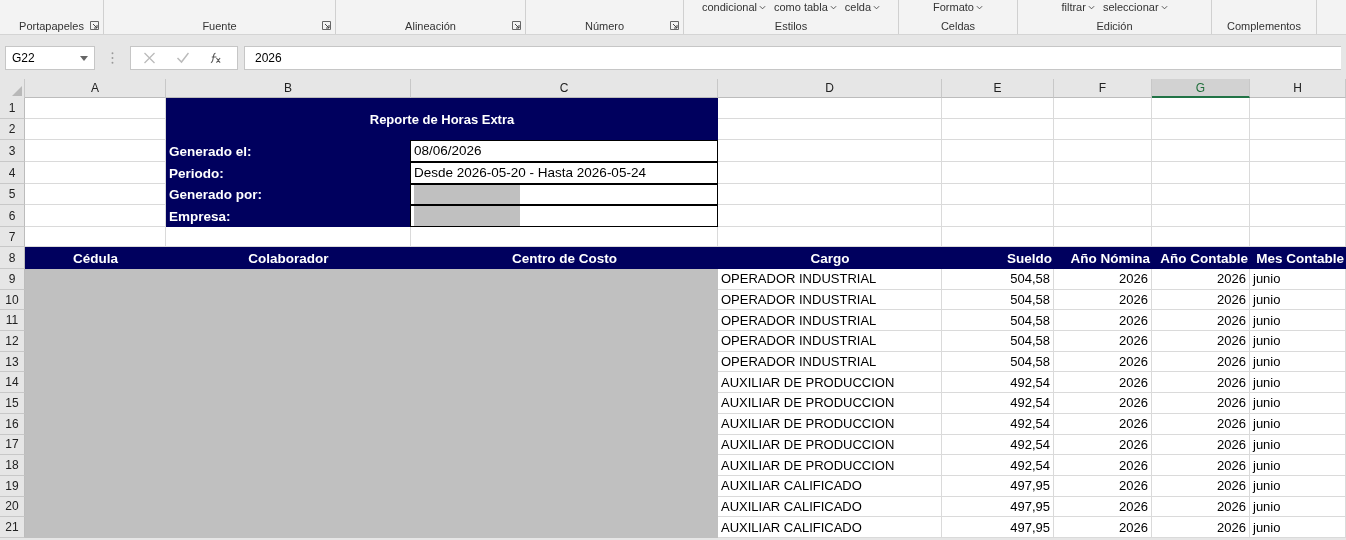  What do you see at coordinates (182, 58) in the screenshot?
I see `checkmark-icon` at bounding box center [182, 58].